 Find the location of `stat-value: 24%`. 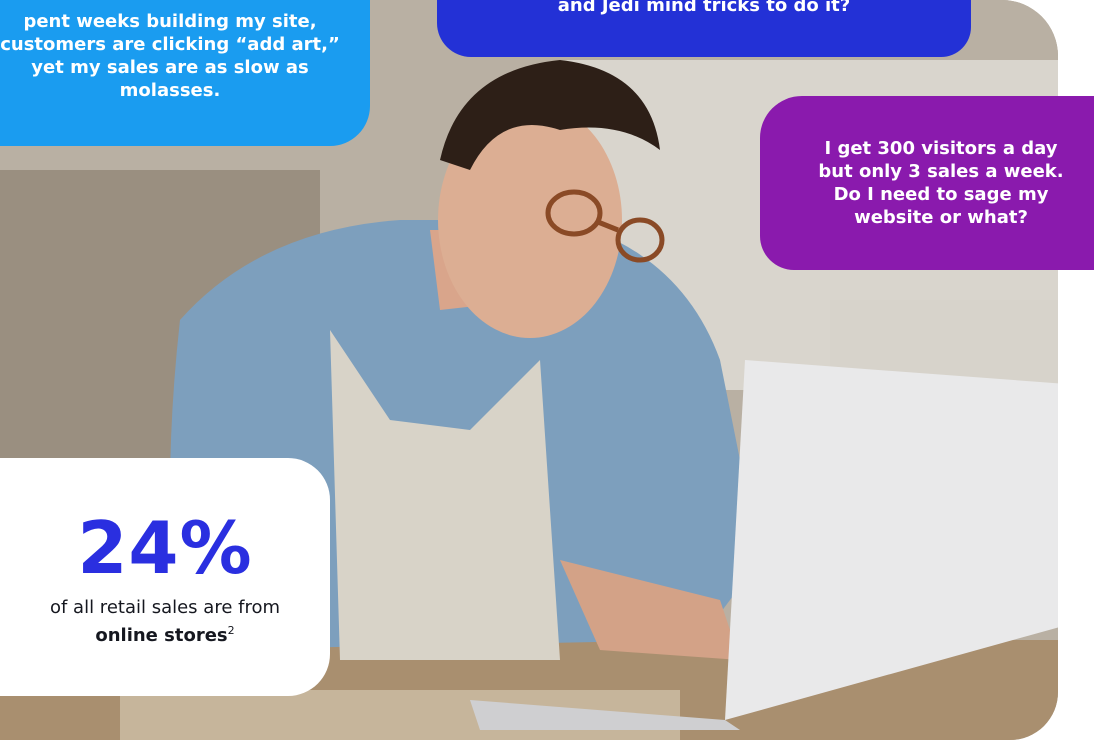

stat-value: 24% is located at coordinates (165, 548).